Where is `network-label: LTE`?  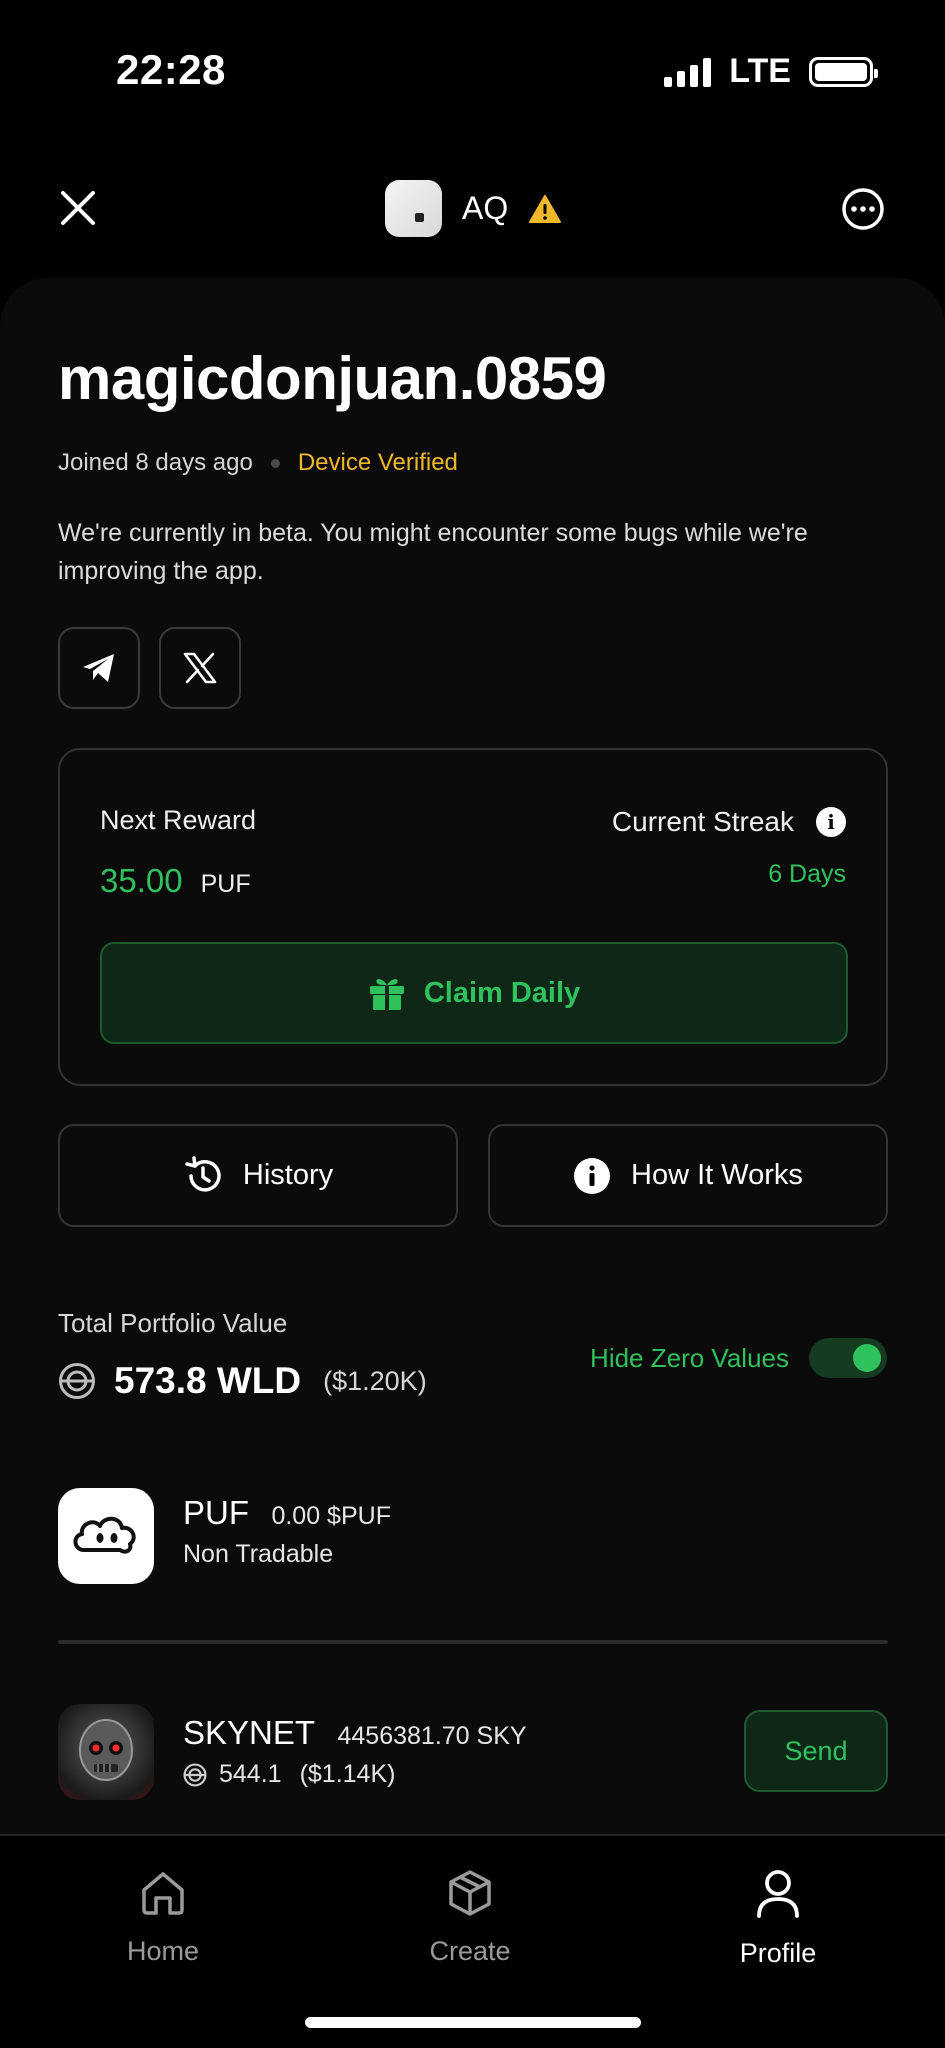 network-label: LTE is located at coordinates (760, 71).